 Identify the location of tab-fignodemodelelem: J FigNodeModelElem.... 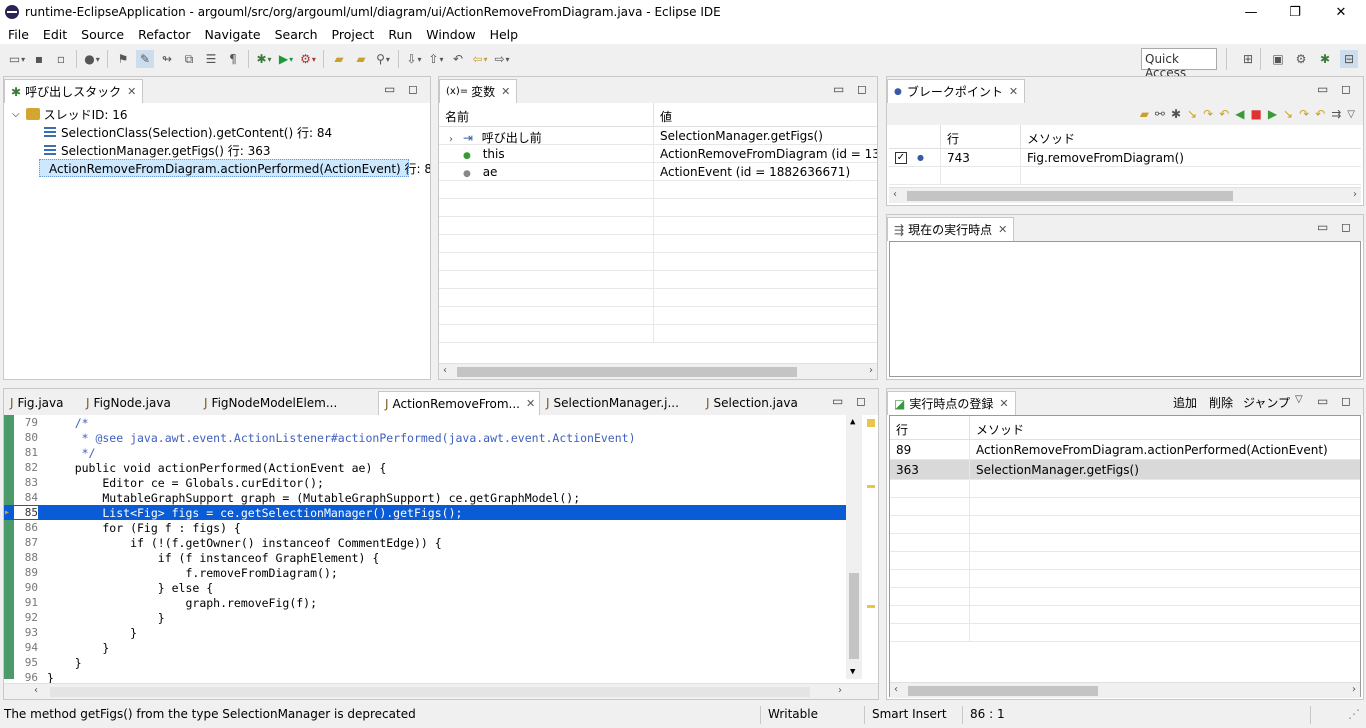
(288, 403).